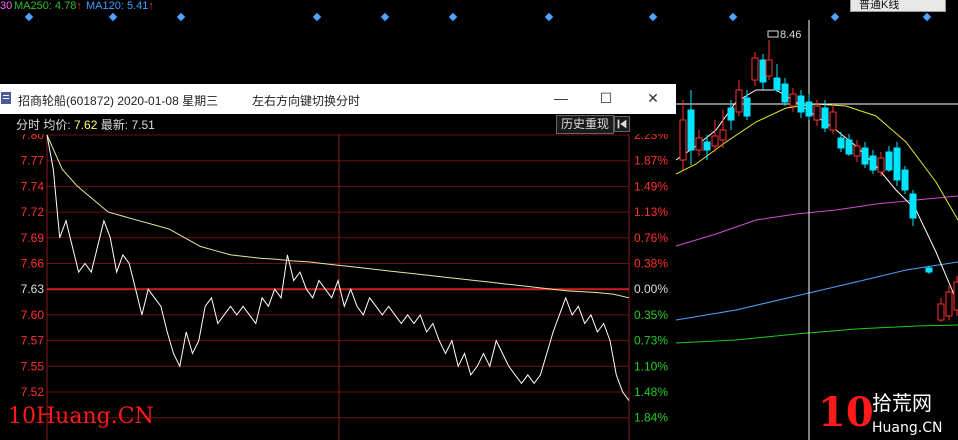  I want to click on price-tick-label: 7.52, so click(33, 392).